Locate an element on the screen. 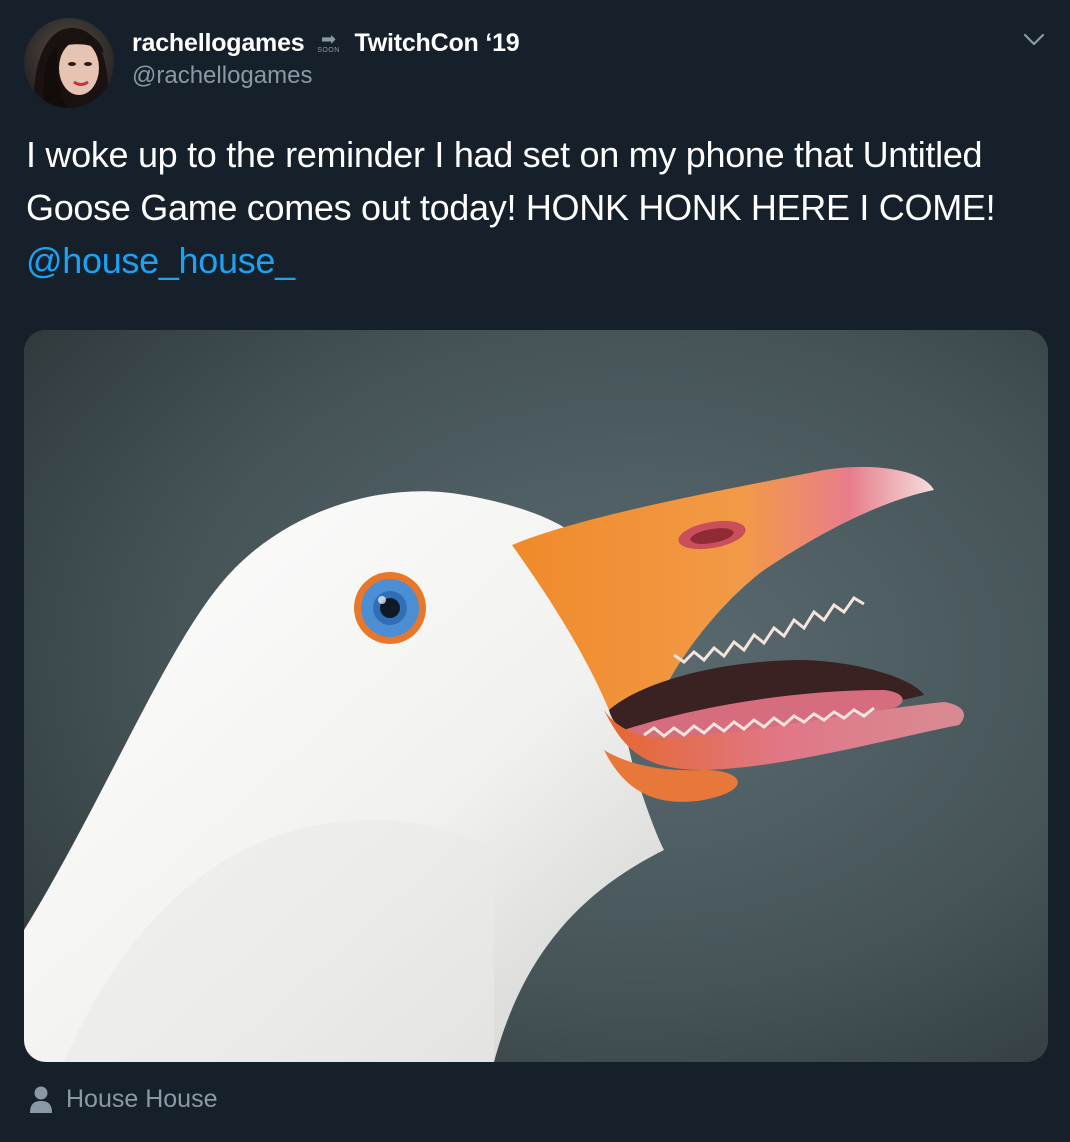  soon-badge: ➡ SOON is located at coordinates (329, 43).